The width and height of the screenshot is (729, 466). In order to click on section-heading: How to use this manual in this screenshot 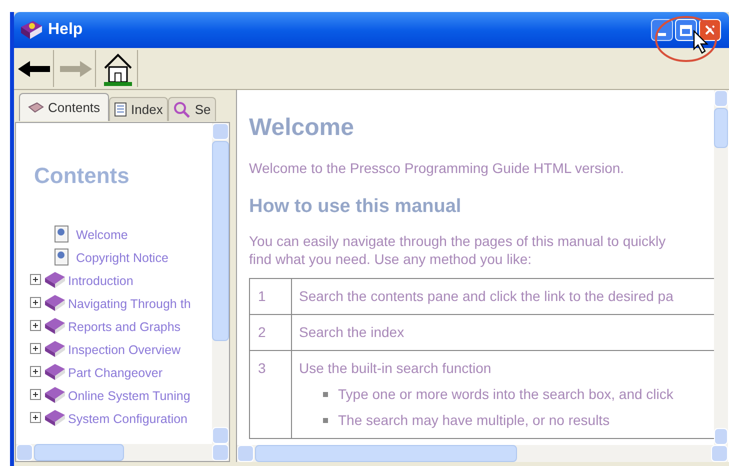, I will do `click(355, 207)`.